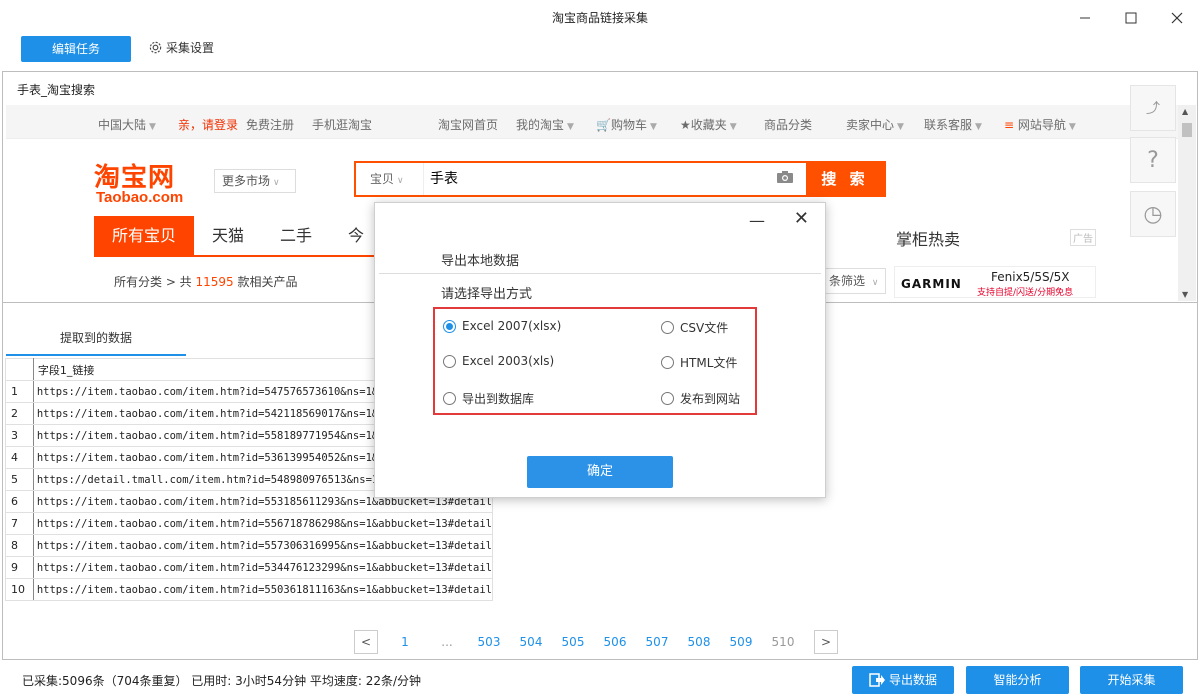 Image resolution: width=1200 pixels, height=700 pixels. What do you see at coordinates (699, 642) in the screenshot?
I see `page-number: 508` at bounding box center [699, 642].